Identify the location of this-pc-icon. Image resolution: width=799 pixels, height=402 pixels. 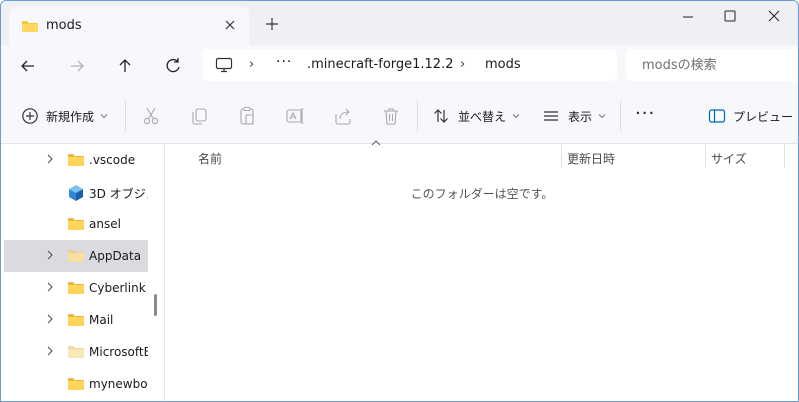
(224, 65).